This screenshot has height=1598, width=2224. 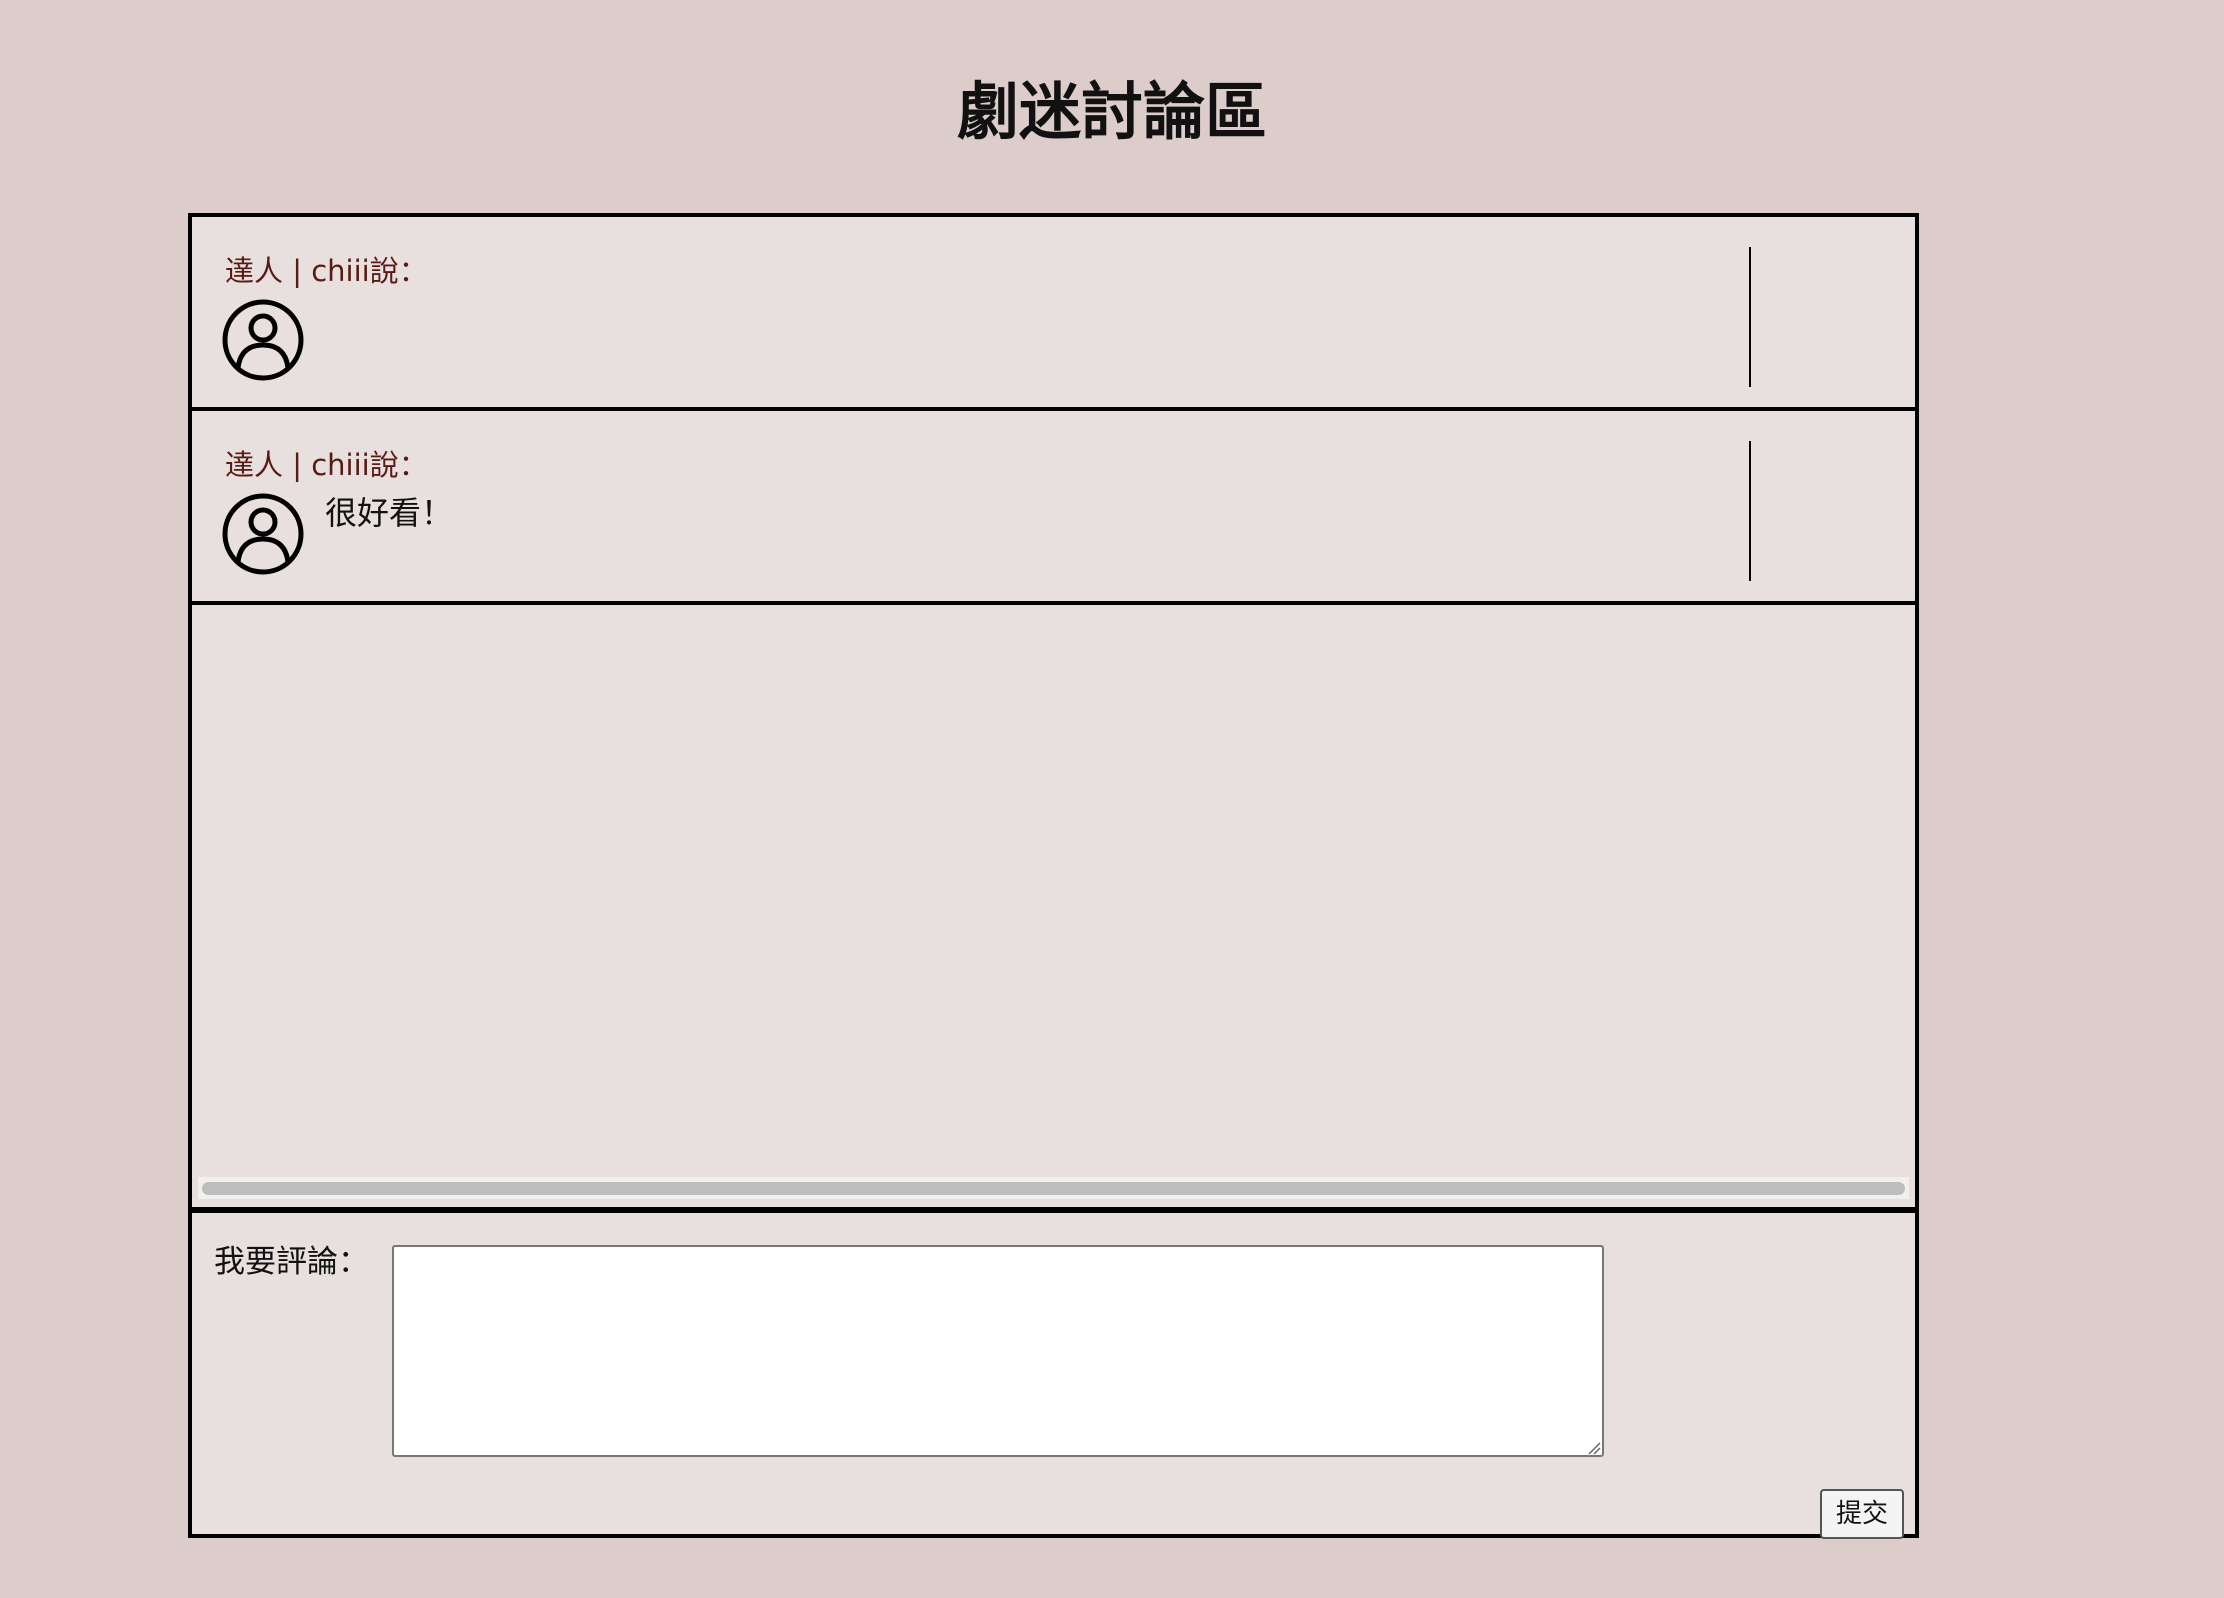 What do you see at coordinates (291, 1262) in the screenshot?
I see `comment-label: 我要評論：` at bounding box center [291, 1262].